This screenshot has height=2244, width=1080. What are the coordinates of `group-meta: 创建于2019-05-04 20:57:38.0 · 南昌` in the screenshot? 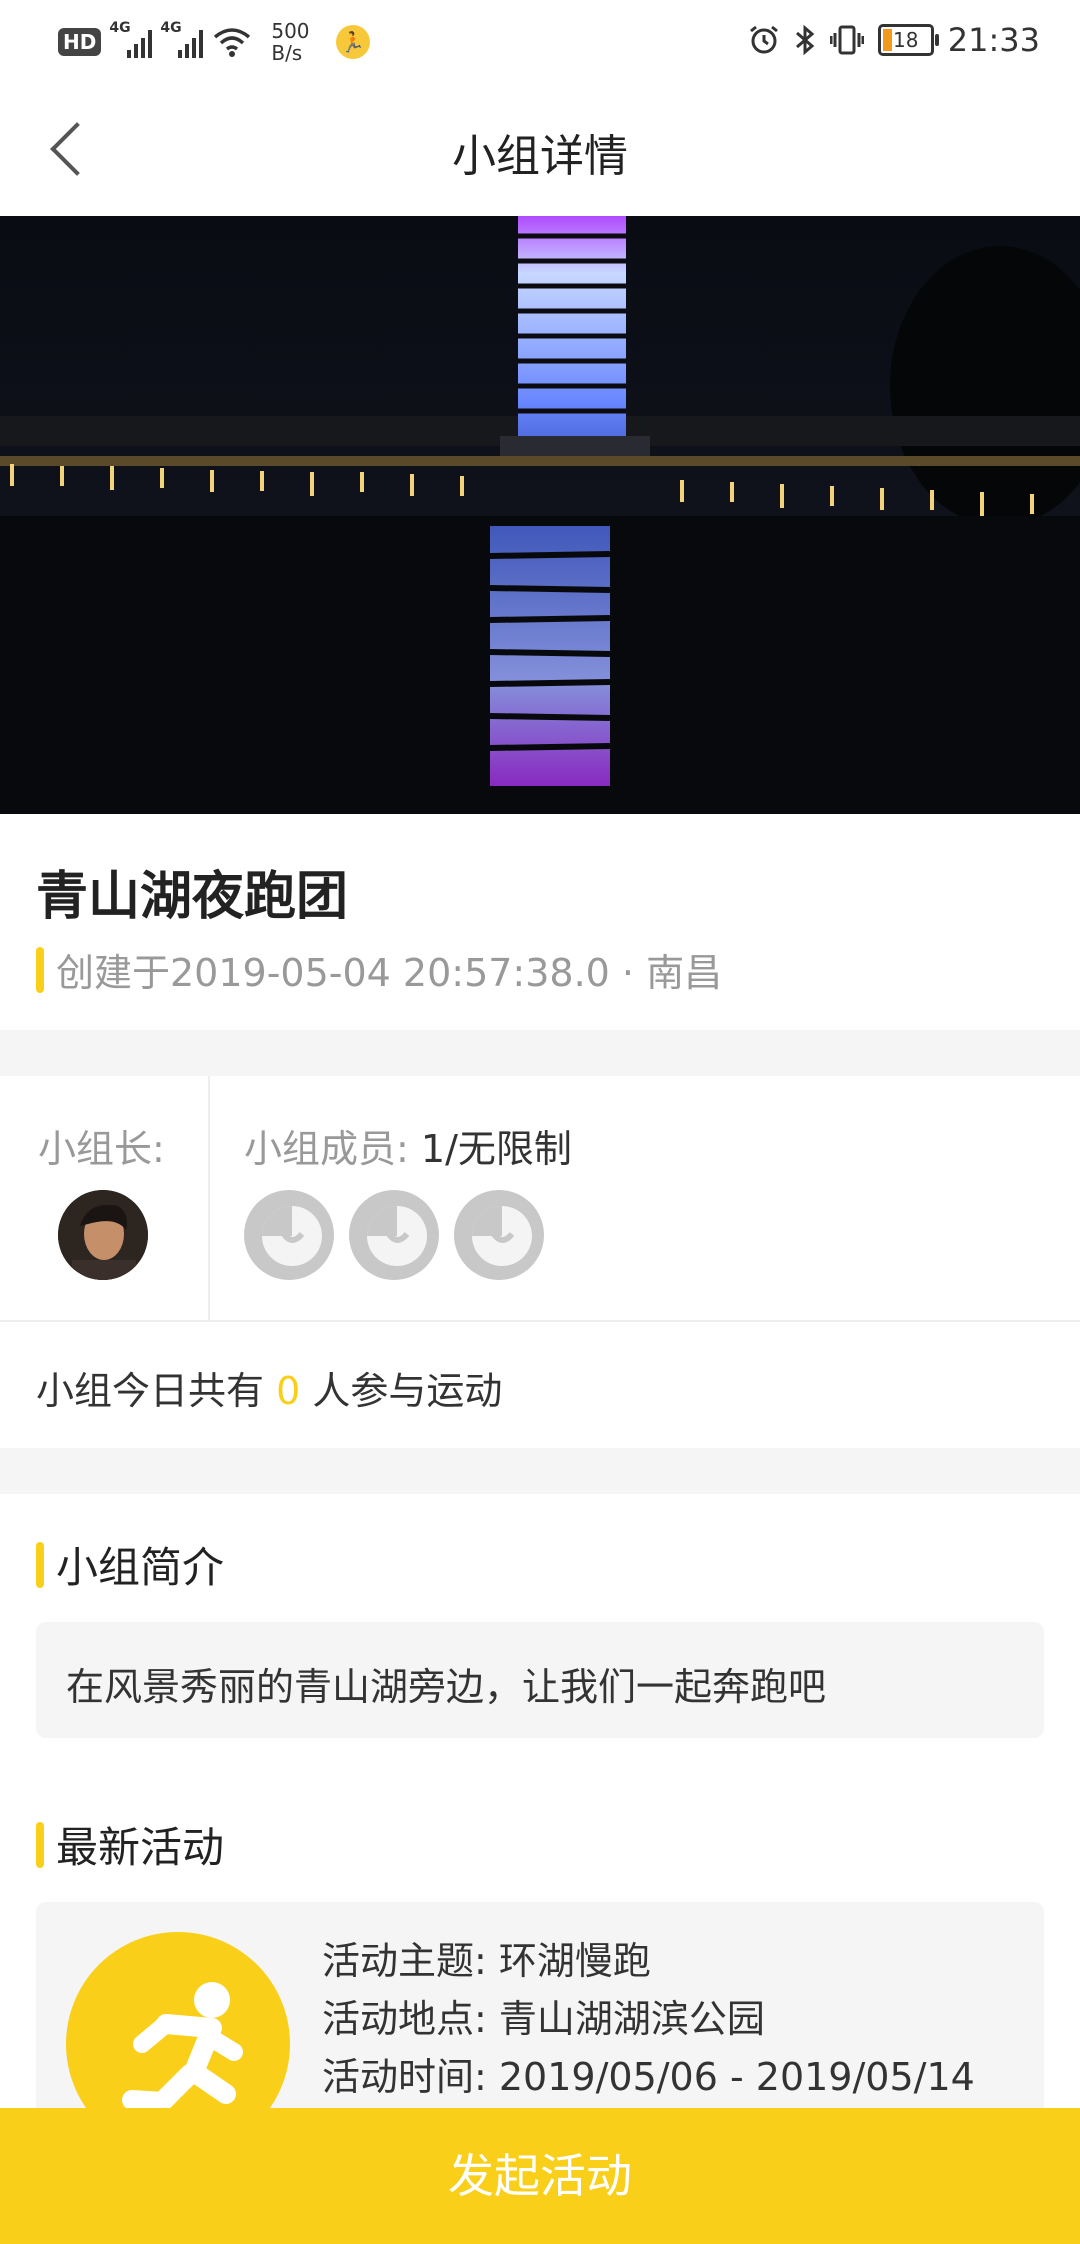 It's located at (379, 969).